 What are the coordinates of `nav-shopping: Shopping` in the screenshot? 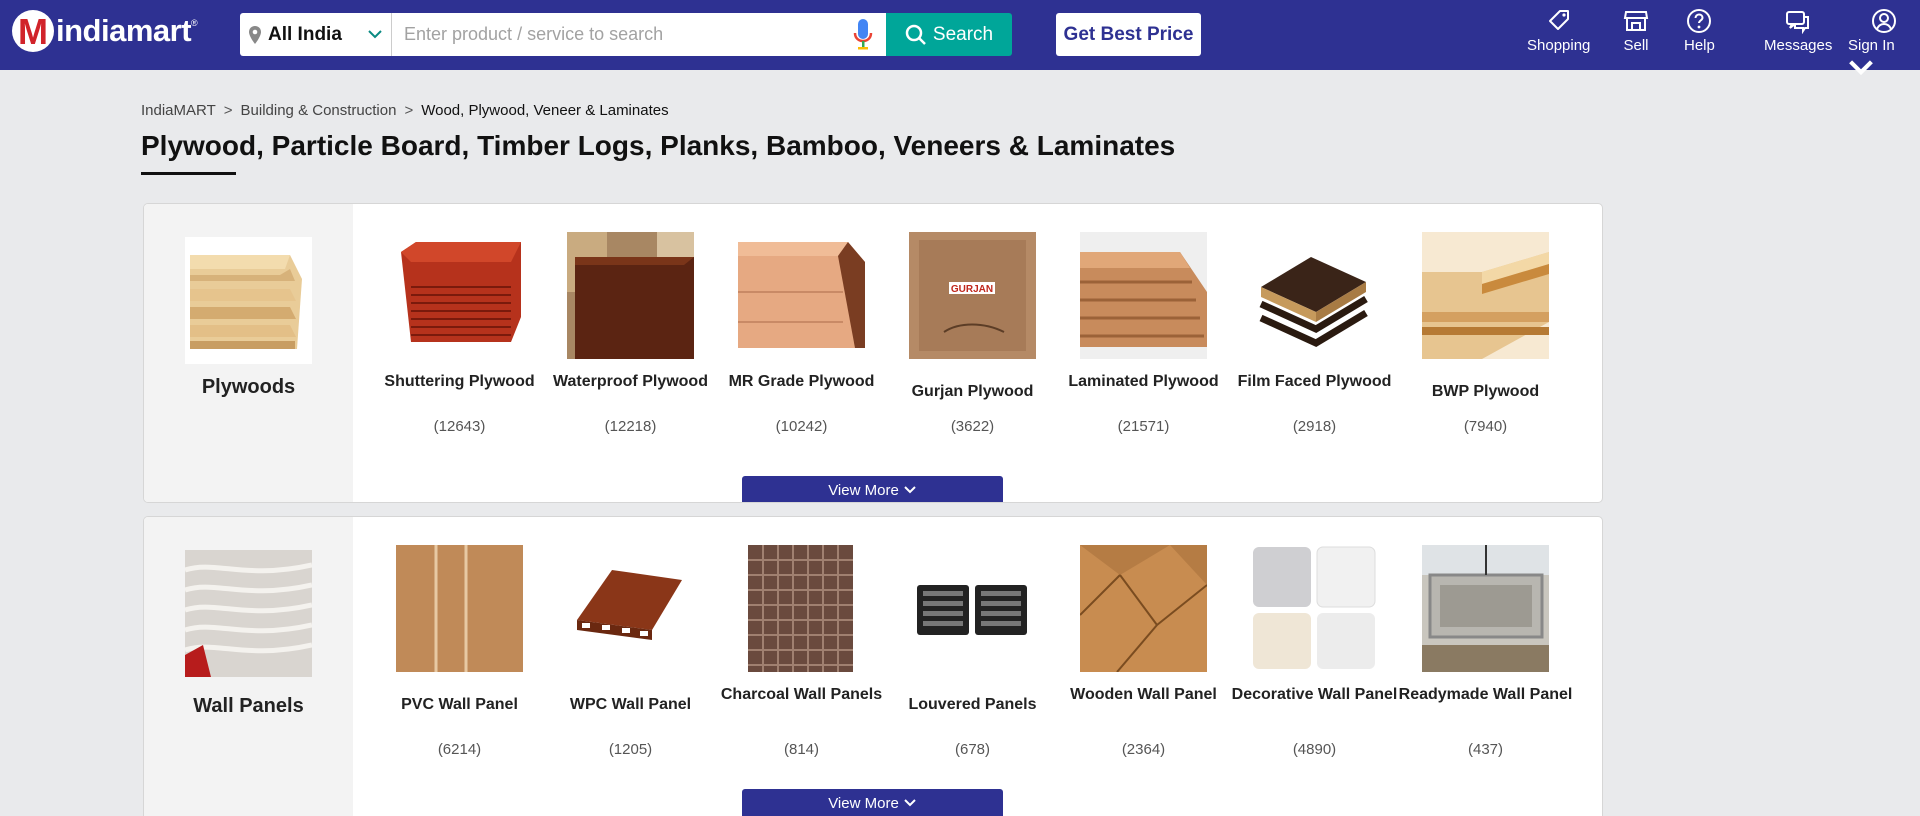 It's located at (1558, 31).